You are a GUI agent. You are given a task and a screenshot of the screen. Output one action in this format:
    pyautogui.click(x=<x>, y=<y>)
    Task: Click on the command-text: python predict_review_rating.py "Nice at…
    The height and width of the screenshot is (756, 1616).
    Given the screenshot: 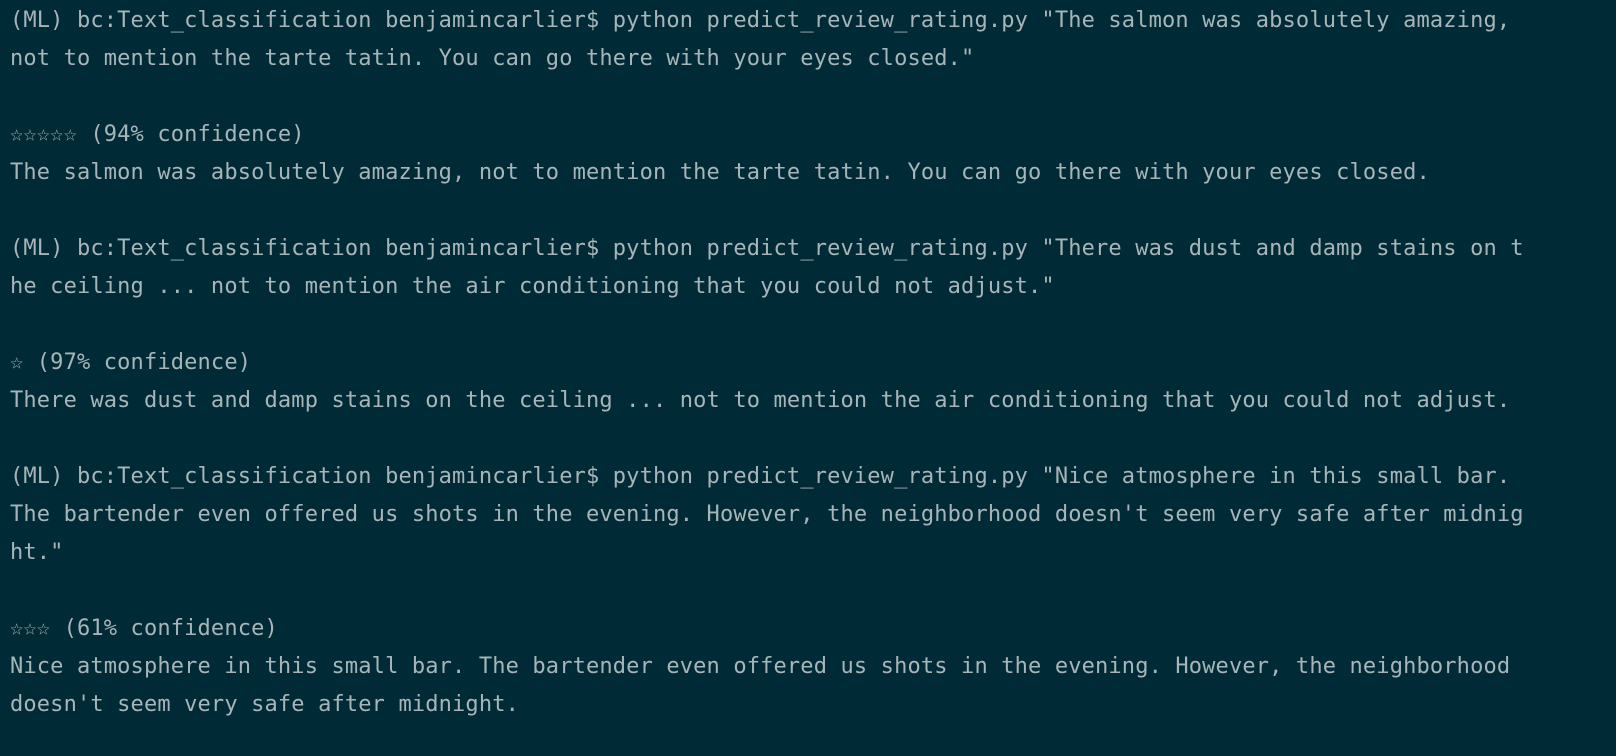 What is the action you would take?
    pyautogui.click(x=1061, y=476)
    